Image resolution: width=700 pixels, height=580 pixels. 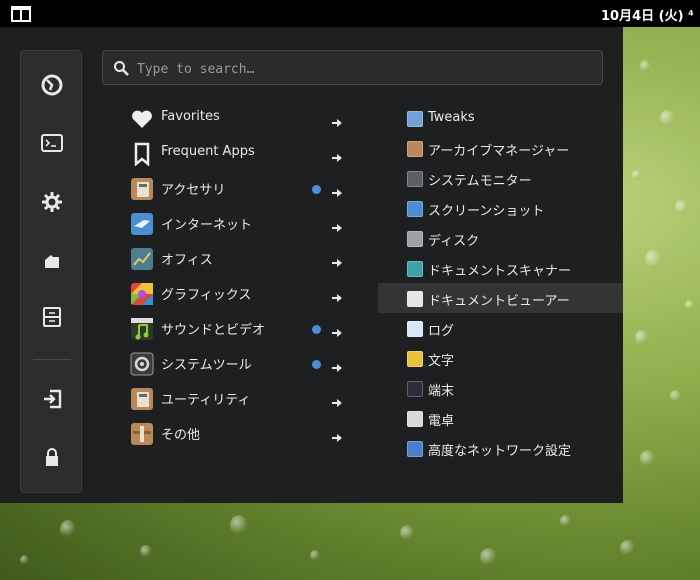 I want to click on folder-icon, so click(x=52, y=261).